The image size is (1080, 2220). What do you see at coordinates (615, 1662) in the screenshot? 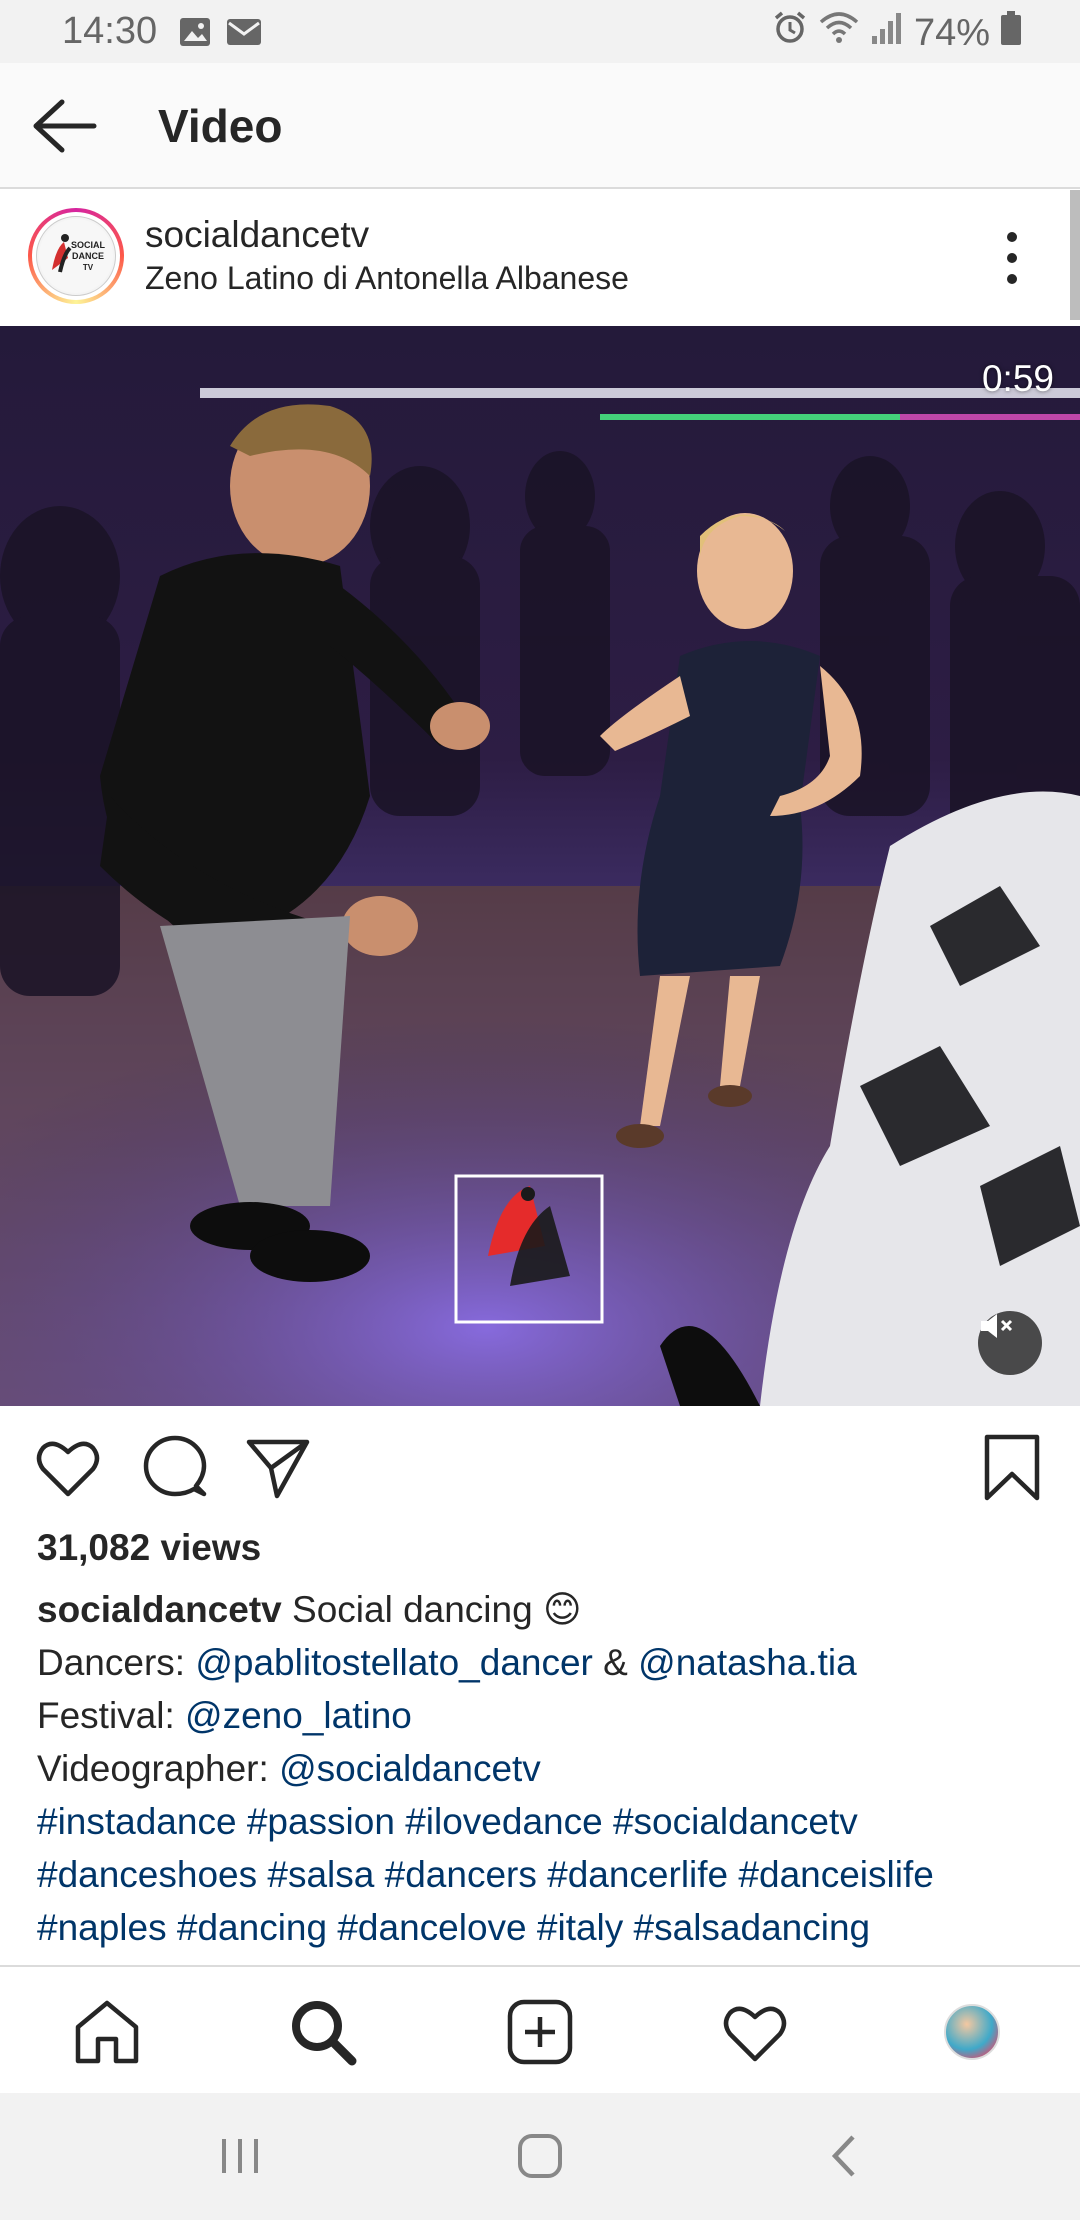
I see `ampersand: &` at bounding box center [615, 1662].